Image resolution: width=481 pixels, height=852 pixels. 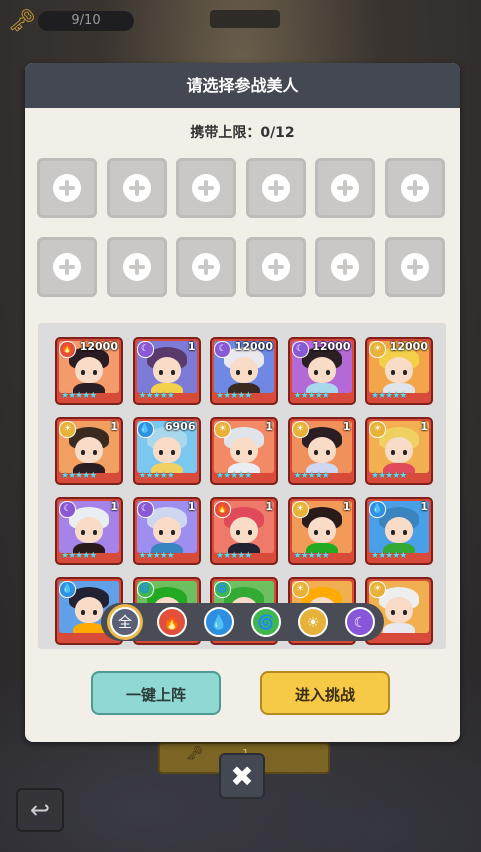 I want to click on enter-challenge-button: 进入挑战, so click(x=325, y=693).